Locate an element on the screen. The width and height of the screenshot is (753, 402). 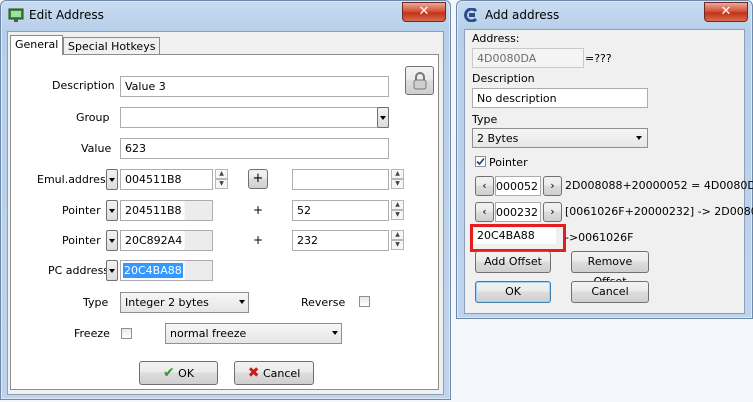
pointer-2-input: 20C892A4 is located at coordinates (166, 240).